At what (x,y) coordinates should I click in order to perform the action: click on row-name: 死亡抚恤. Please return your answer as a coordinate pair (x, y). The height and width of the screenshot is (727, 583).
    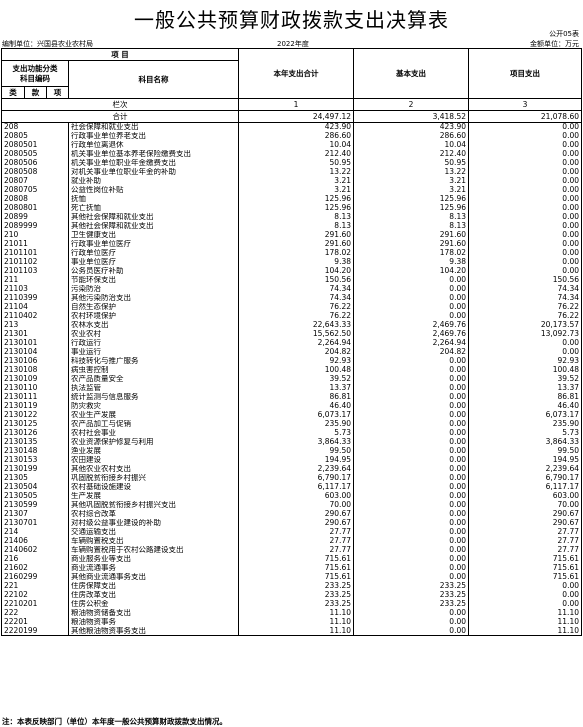
    Looking at the image, I should click on (153, 208).